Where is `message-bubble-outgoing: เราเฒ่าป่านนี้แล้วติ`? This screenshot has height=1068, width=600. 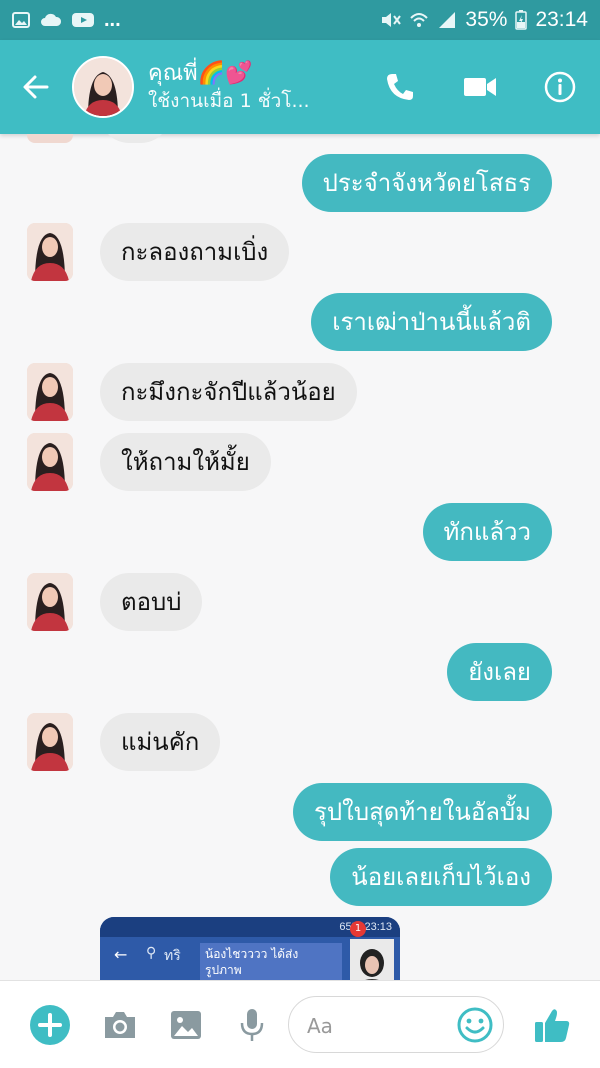 message-bubble-outgoing: เราเฒ่าป่านนี้แล้วติ is located at coordinates (431, 322).